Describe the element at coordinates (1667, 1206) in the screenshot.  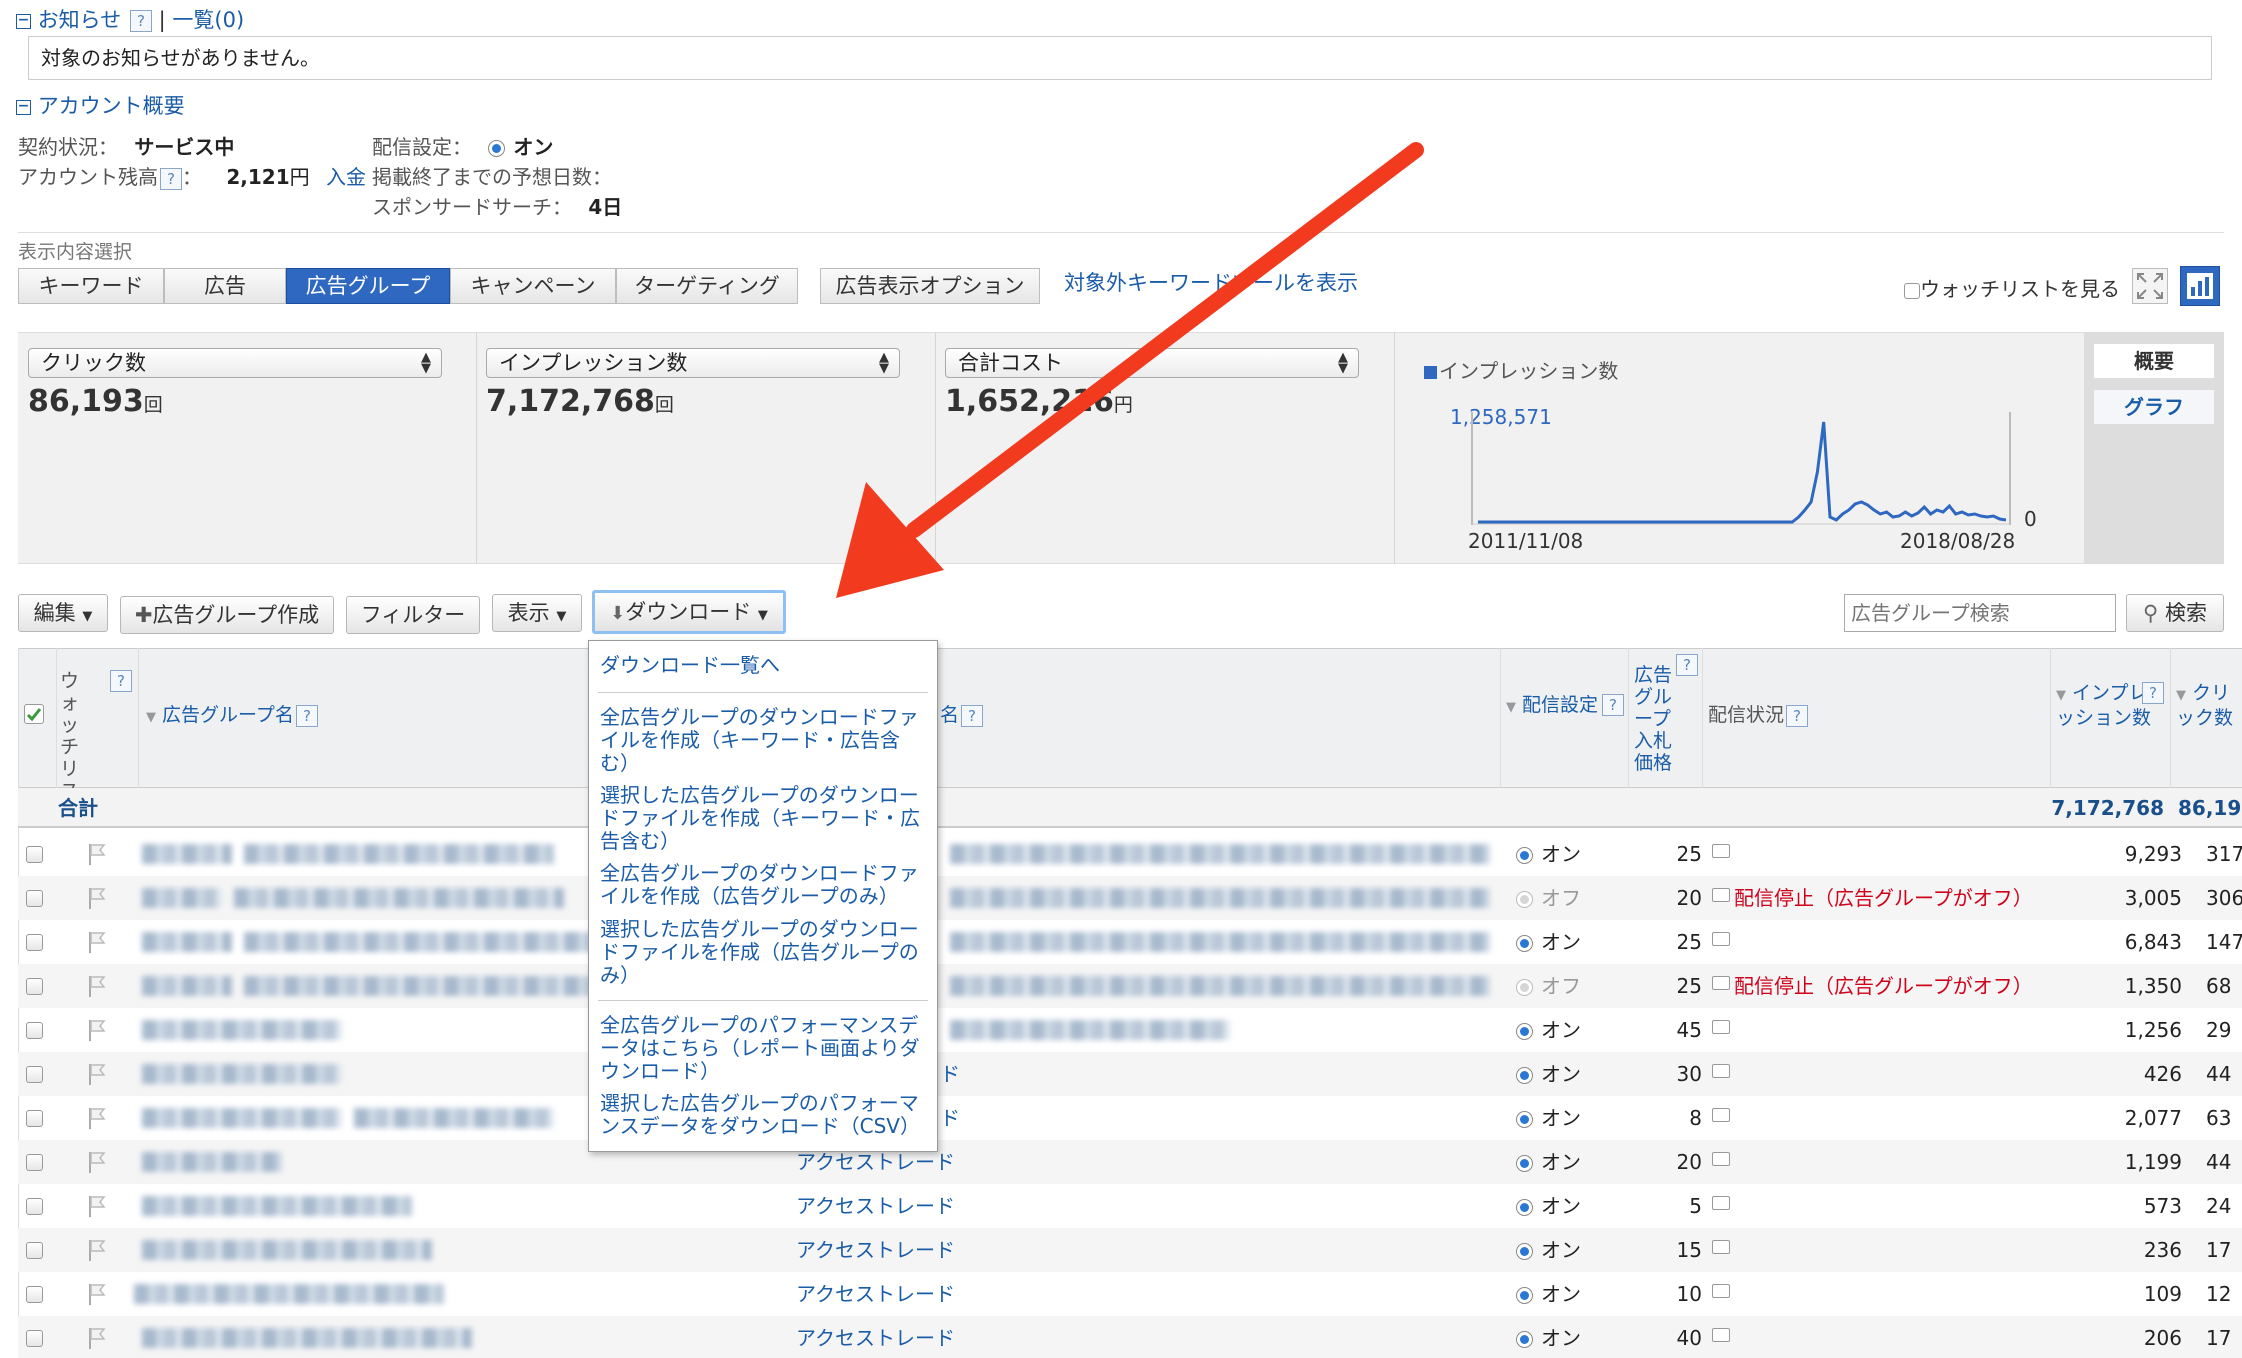
I see `bid-cell: 5` at that location.